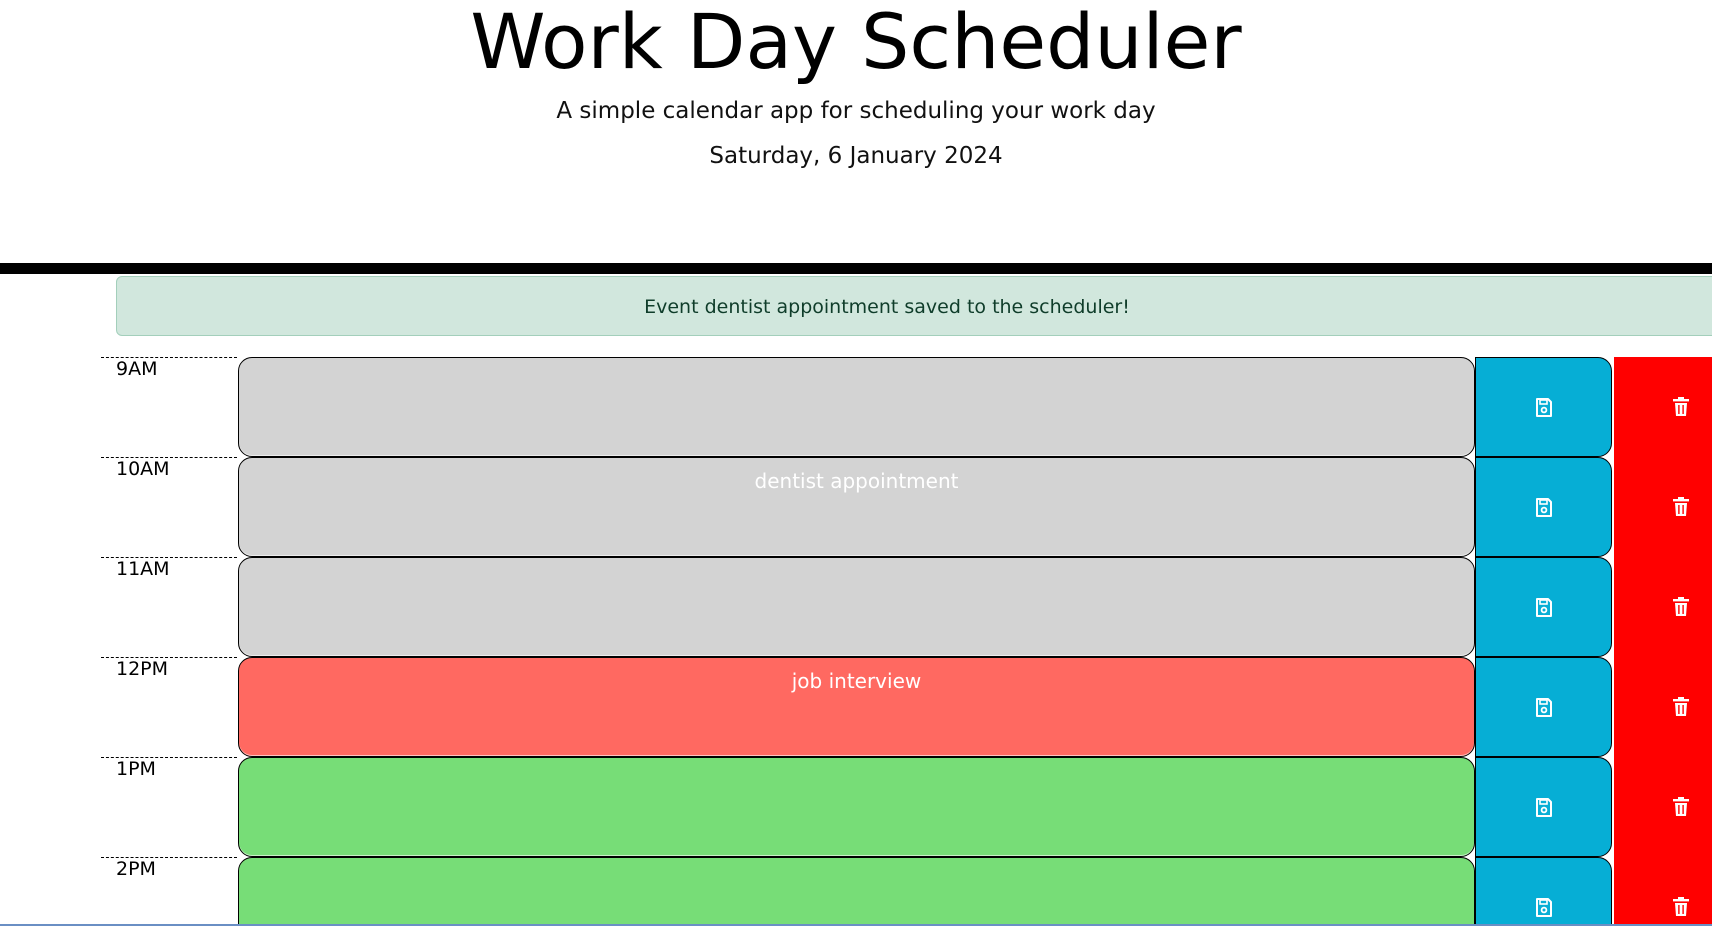  I want to click on header-divider, so click(856, 268).